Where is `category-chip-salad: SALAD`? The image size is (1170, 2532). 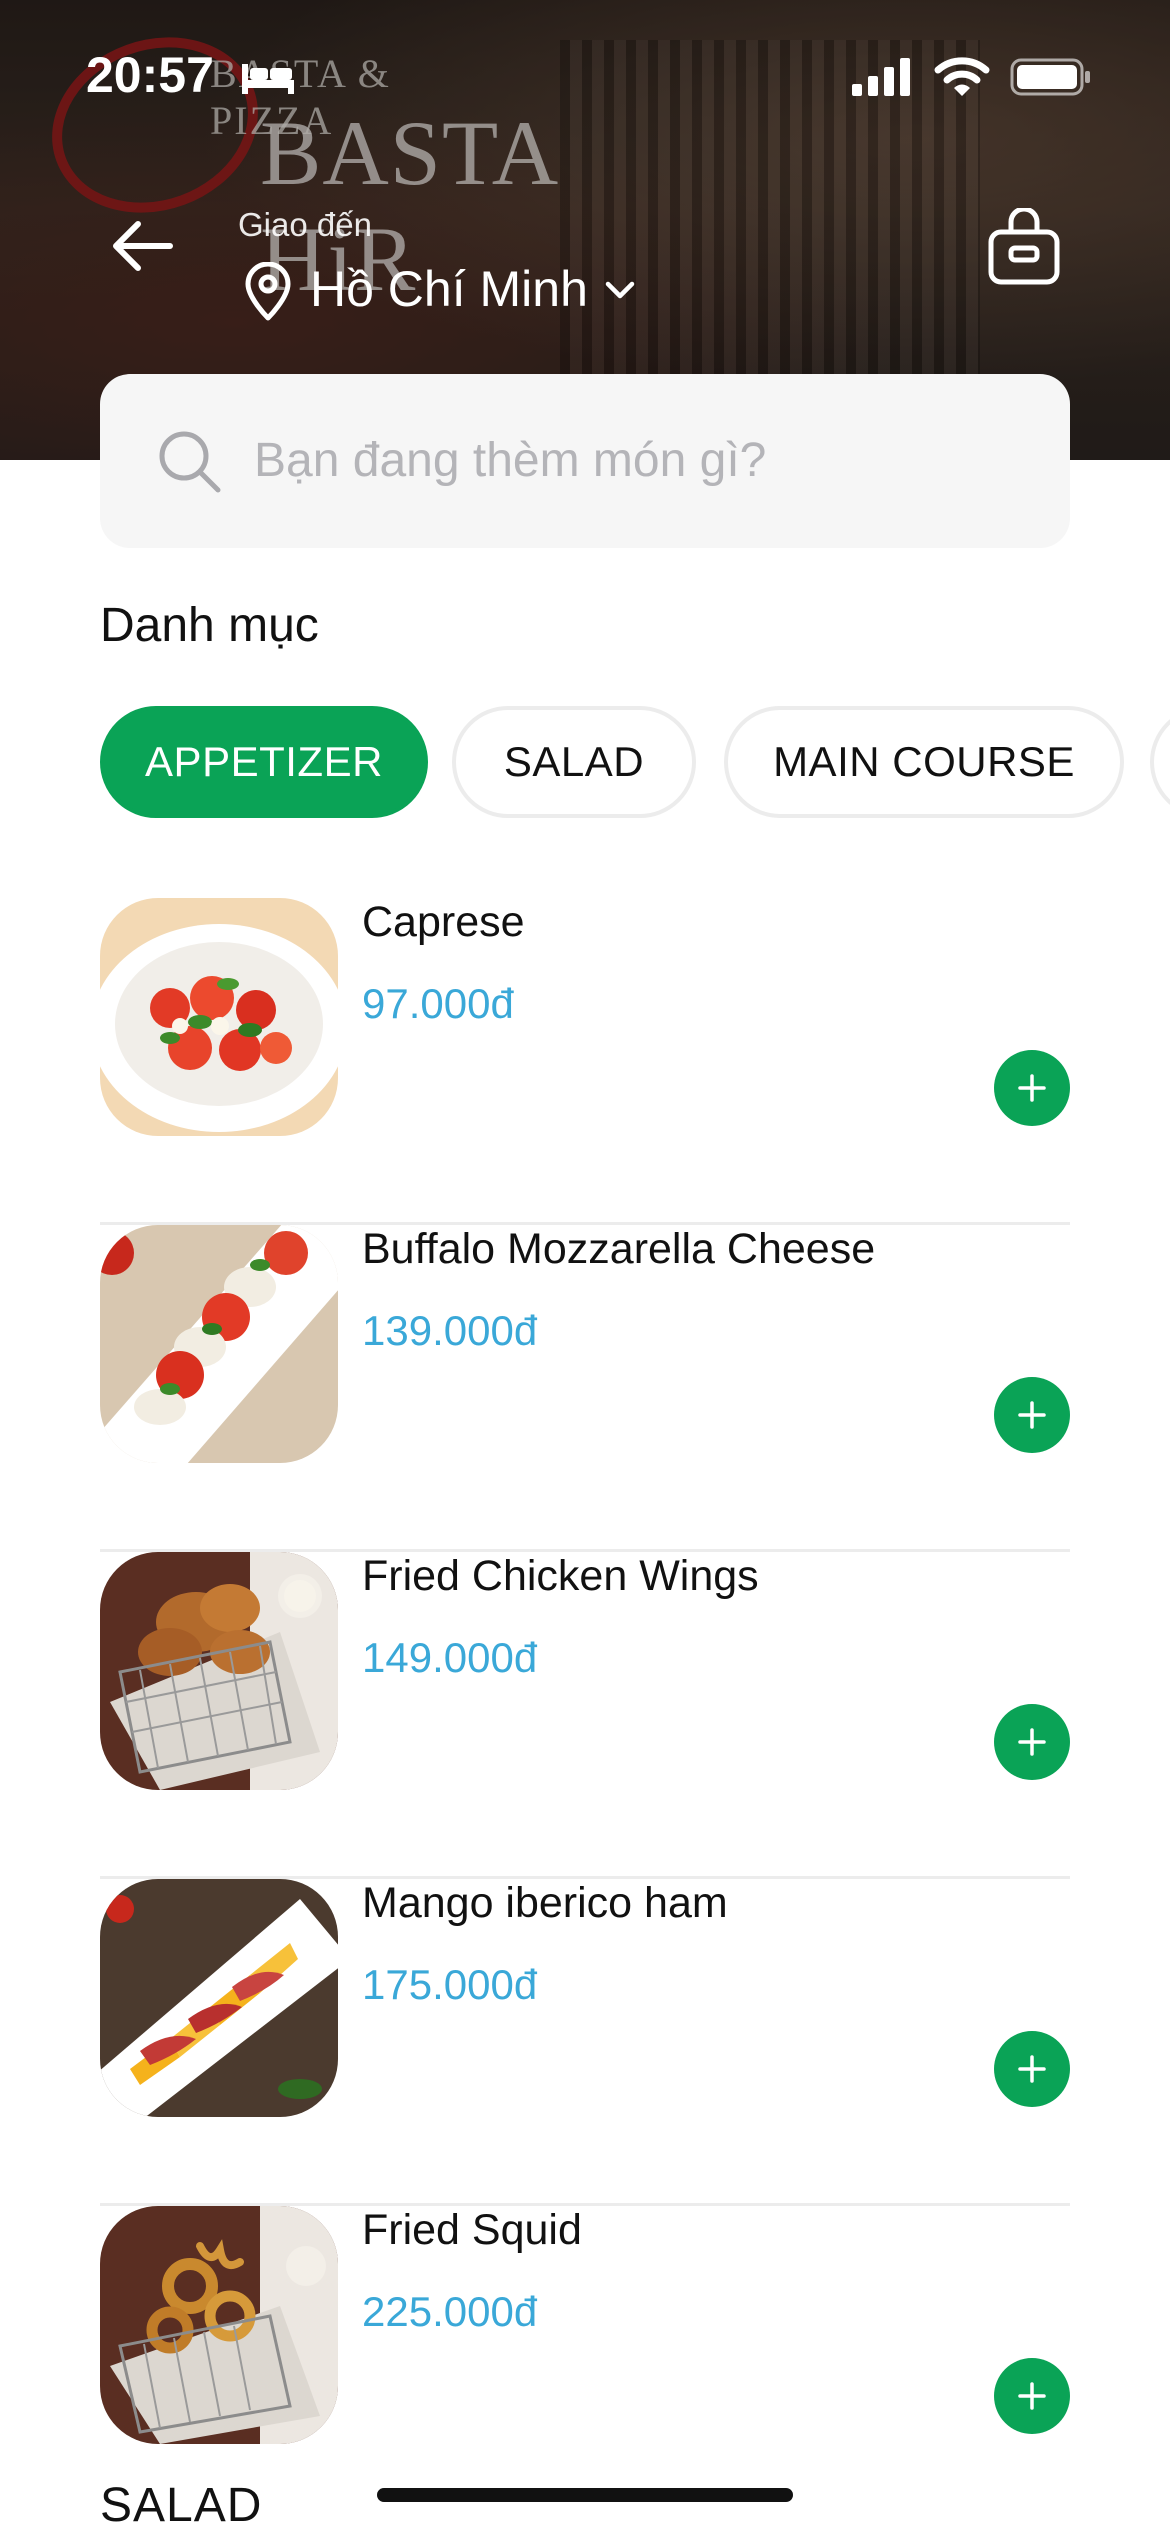
category-chip-salad: SALAD is located at coordinates (574, 762).